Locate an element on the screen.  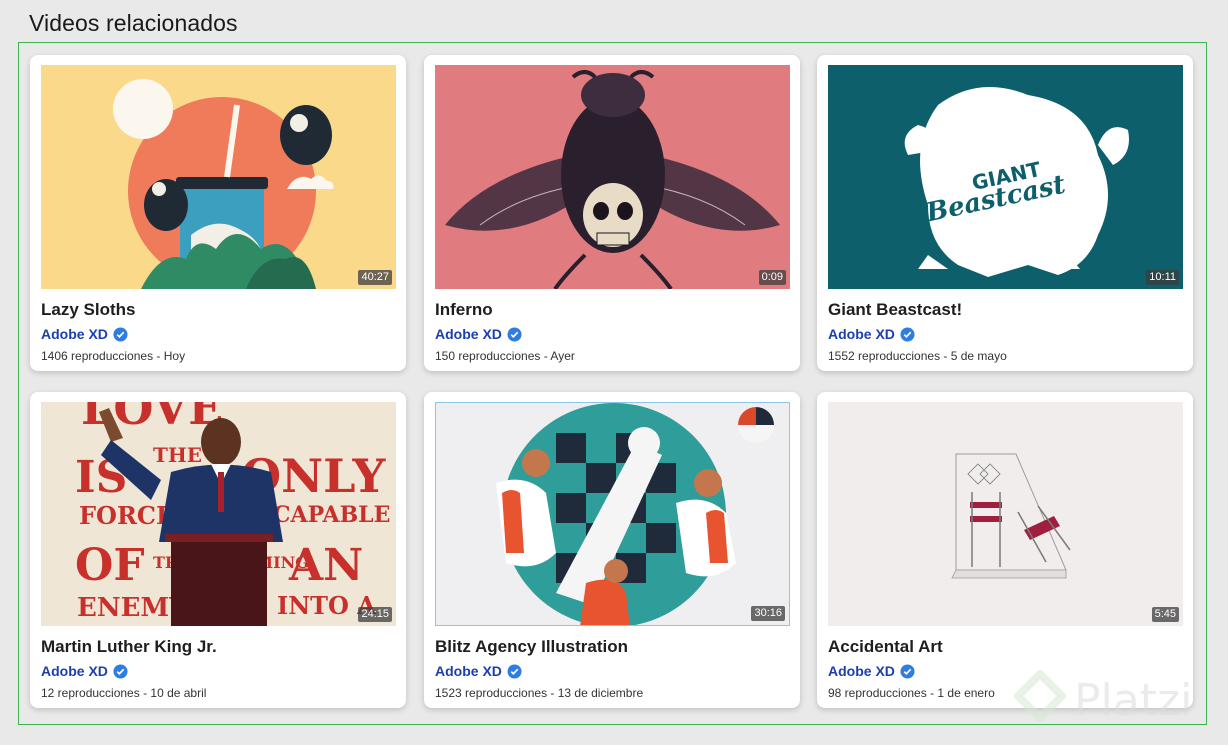
beetle-skull-illustration is located at coordinates (612, 177).